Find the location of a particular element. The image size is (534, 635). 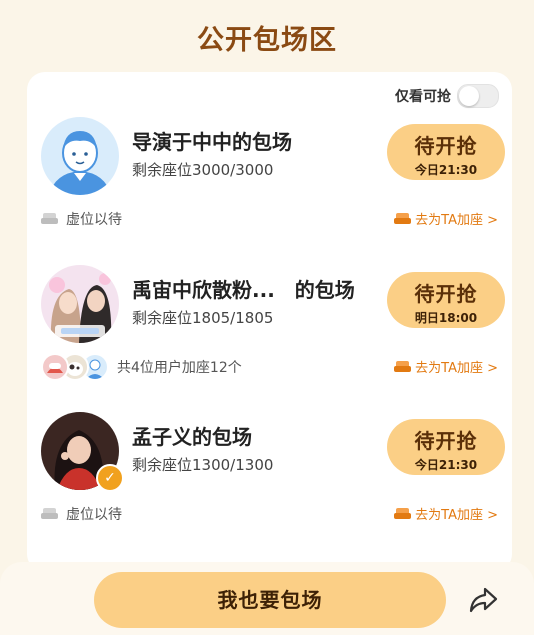

room-footer-info: 共4位用户加座12个 is located at coordinates (141, 367).